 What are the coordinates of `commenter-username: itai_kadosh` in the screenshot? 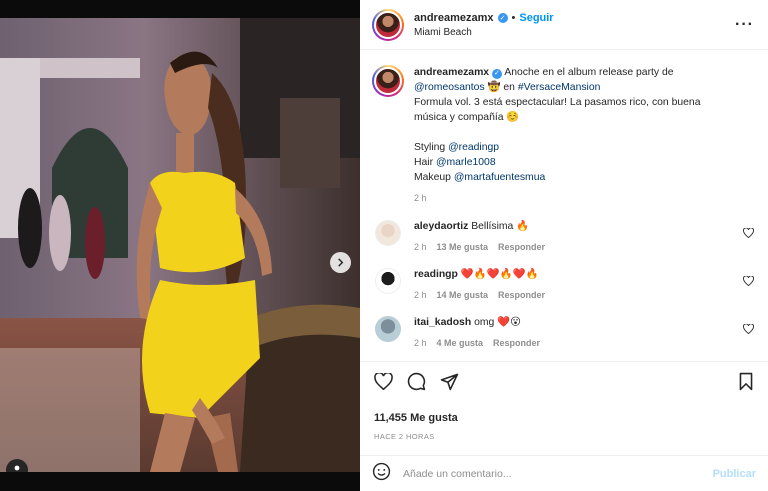 It's located at (442, 322).